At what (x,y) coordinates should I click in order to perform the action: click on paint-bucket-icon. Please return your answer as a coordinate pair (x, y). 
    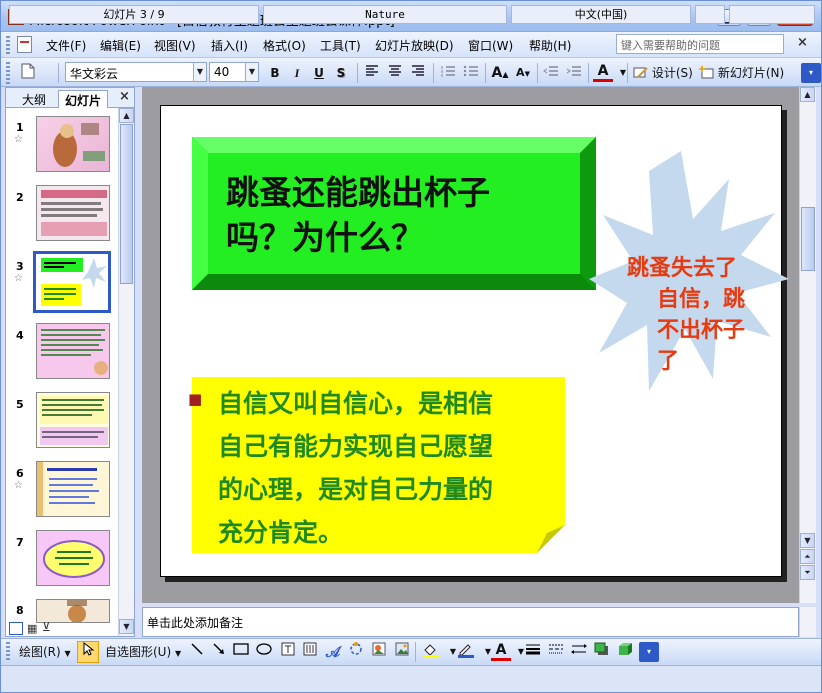
    Looking at the image, I should click on (431, 651).